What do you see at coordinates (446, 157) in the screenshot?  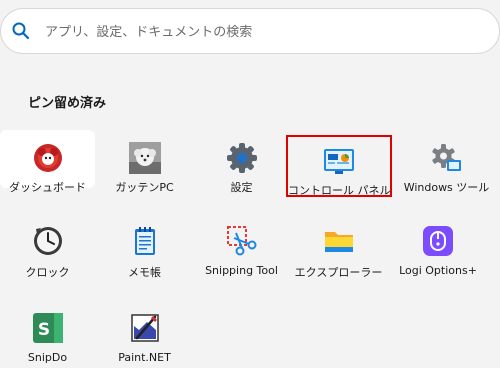 I see `windows-tools-icon` at bounding box center [446, 157].